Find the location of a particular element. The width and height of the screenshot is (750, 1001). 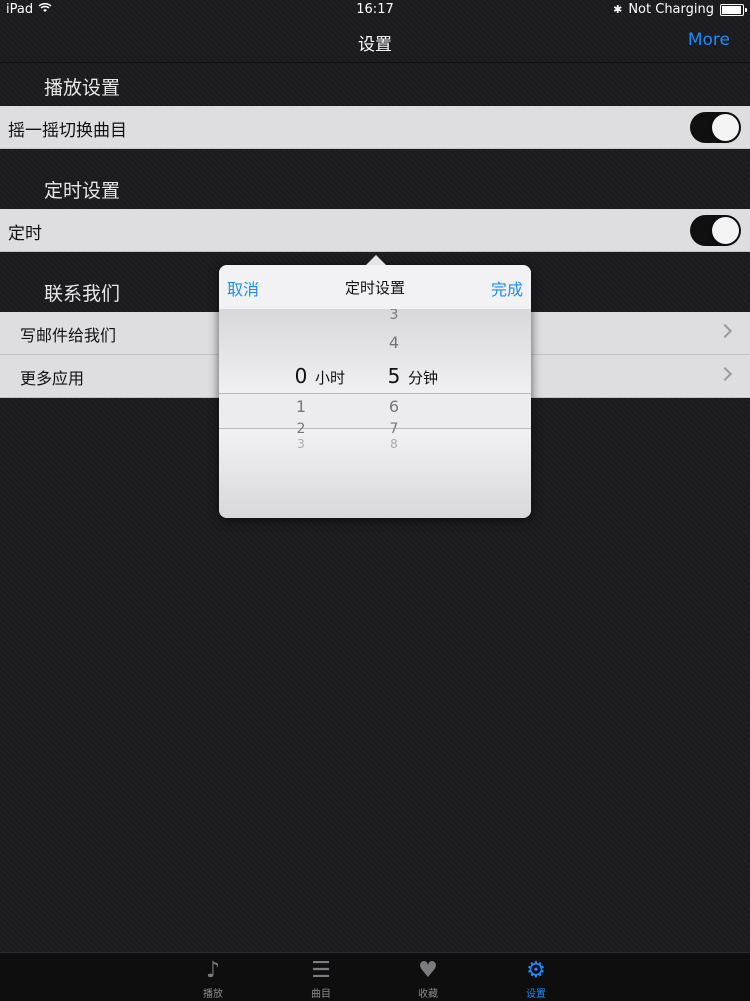

tab-favorites: ♥ 收藏 is located at coordinates (428, 977).